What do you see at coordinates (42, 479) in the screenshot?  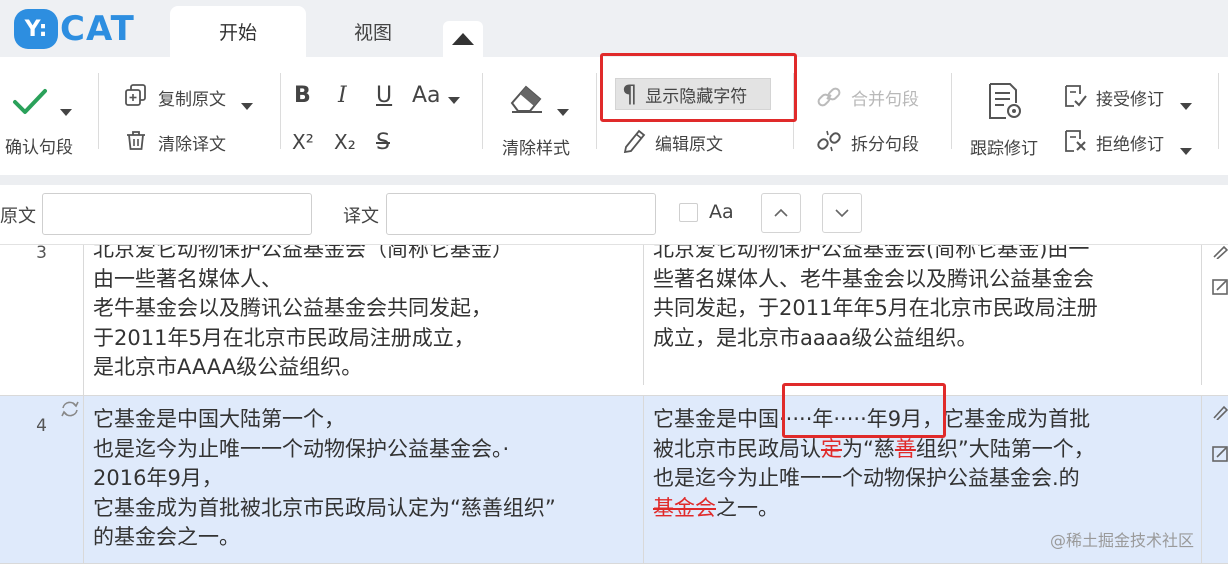 I see `segment-number: 4` at bounding box center [42, 479].